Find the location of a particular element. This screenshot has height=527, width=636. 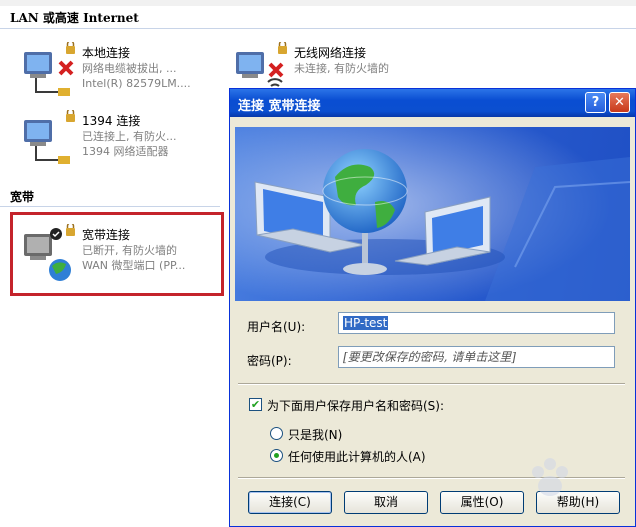

password-hint: [要更改保存的密码, 请单击这里] is located at coordinates (429, 357).